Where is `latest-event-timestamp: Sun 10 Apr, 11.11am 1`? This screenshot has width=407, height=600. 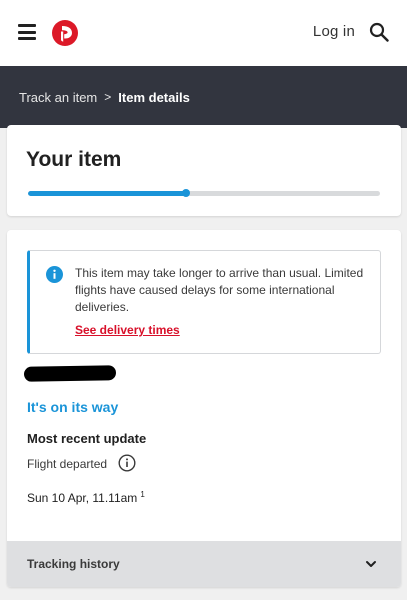 latest-event-timestamp: Sun 10 Apr, 11.11am 1 is located at coordinates (86, 497).